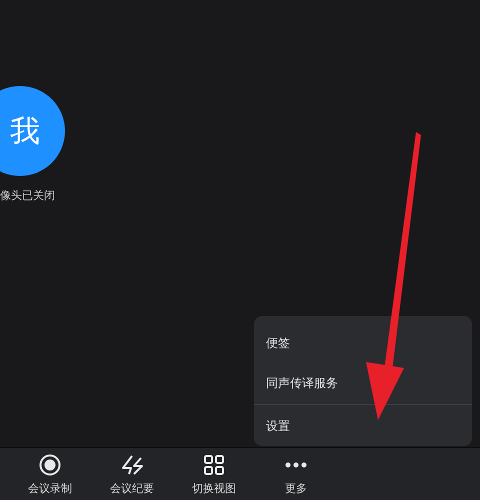  I want to click on camera-status: 像头已关闭, so click(27, 195).